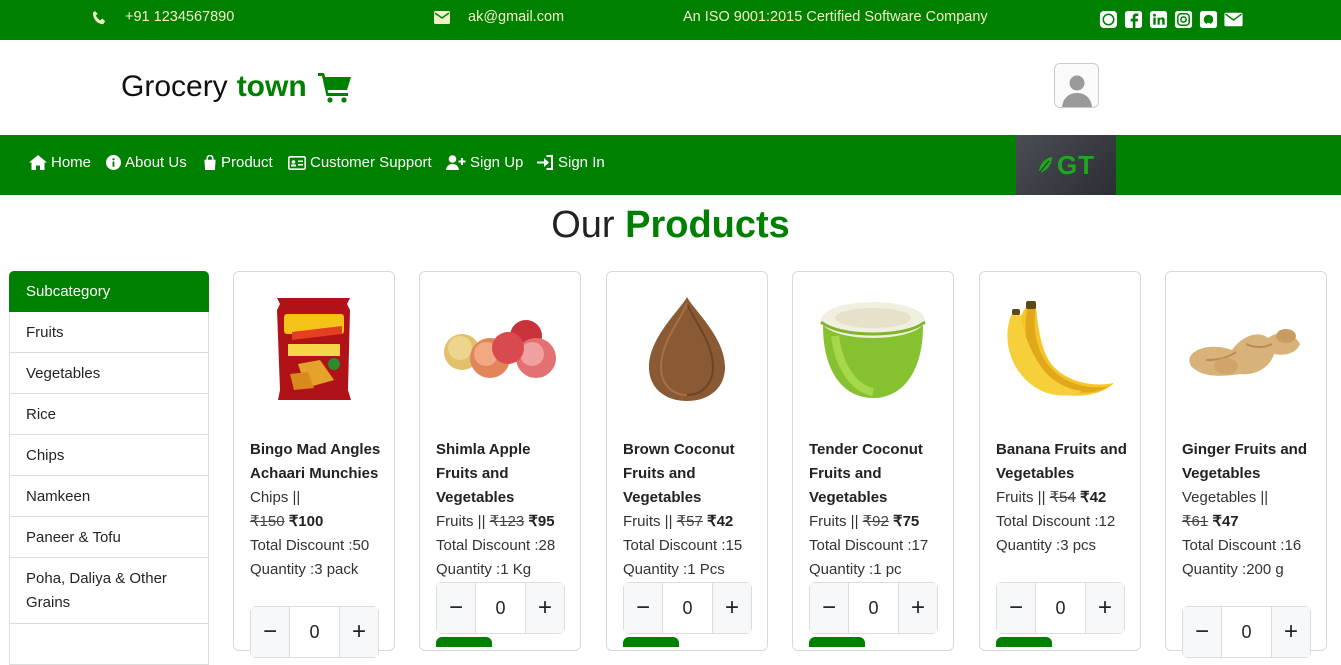  Describe the element at coordinates (693, 474) in the screenshot. I see `product-name: Brown Coconut Fruits and Vegetables` at that location.